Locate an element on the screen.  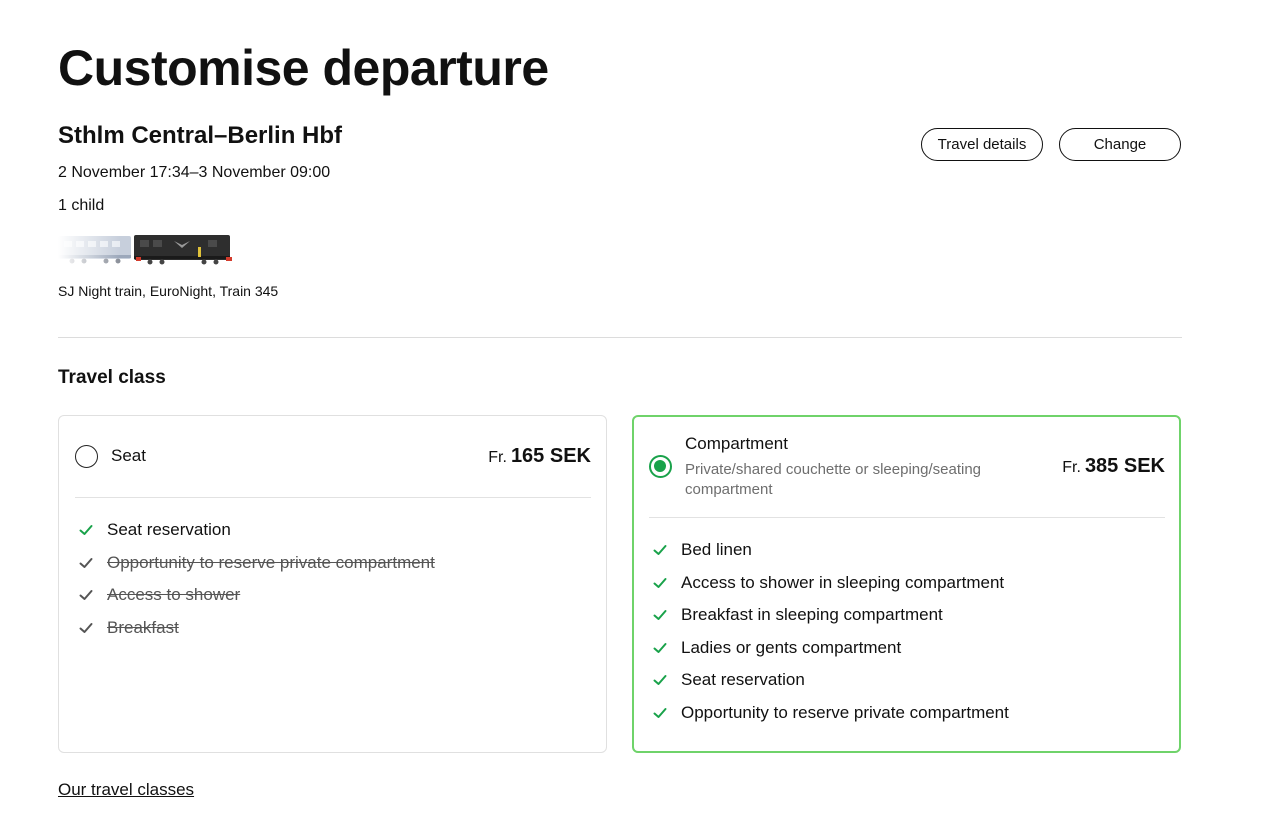
option-name: Seat is located at coordinates (128, 455).